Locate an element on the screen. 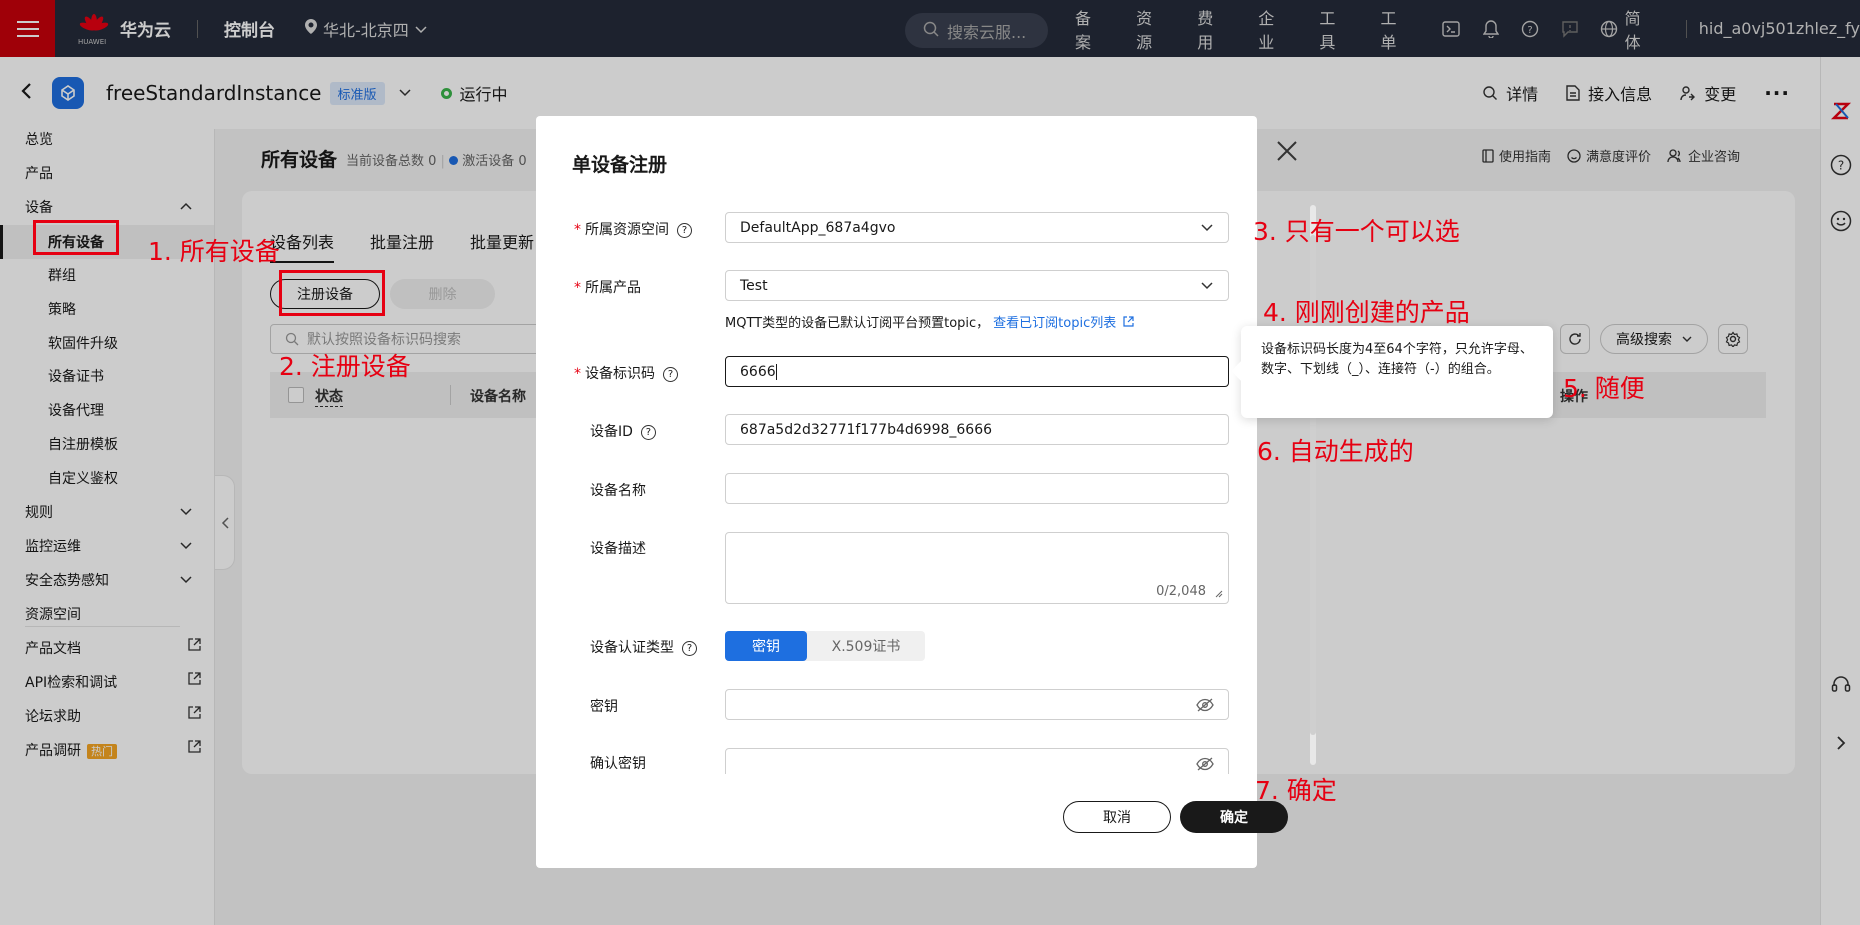 The image size is (1860, 925). auth-type-text: 设备认证类型 is located at coordinates (632, 648).